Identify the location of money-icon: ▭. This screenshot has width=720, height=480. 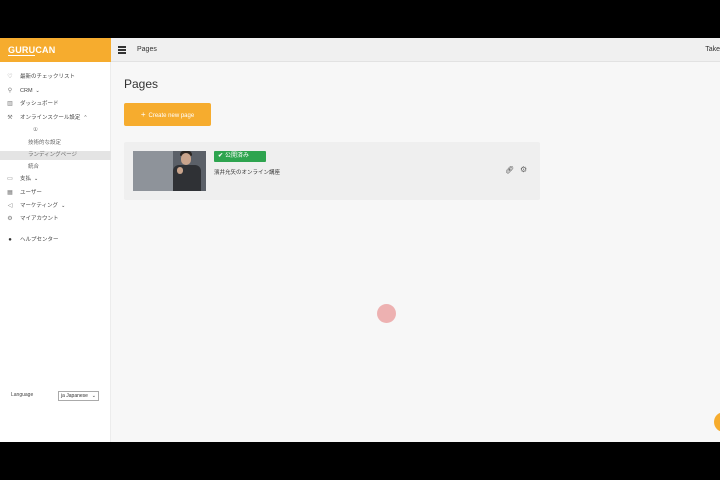
(10, 179).